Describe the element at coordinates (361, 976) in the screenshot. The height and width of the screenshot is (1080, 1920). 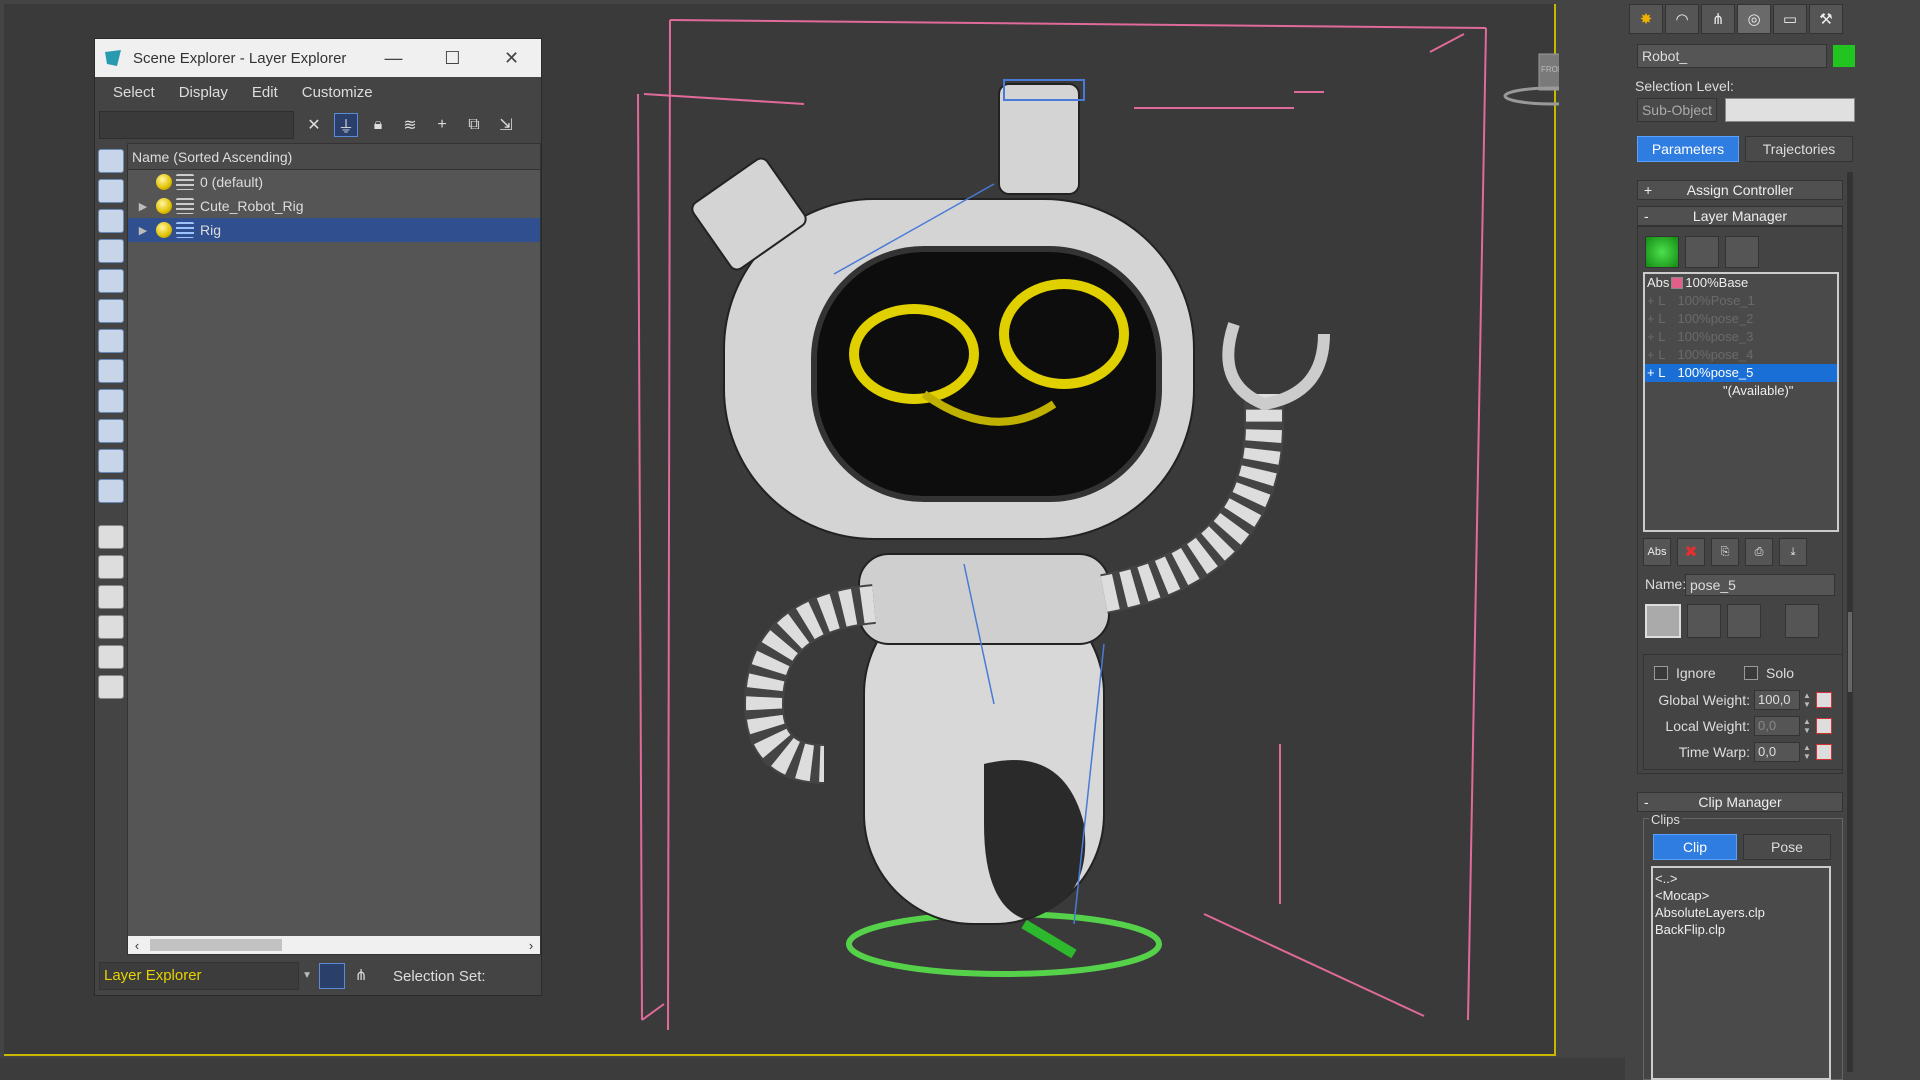
I see `sort-by-hierarchy-icon: ⋔` at that location.